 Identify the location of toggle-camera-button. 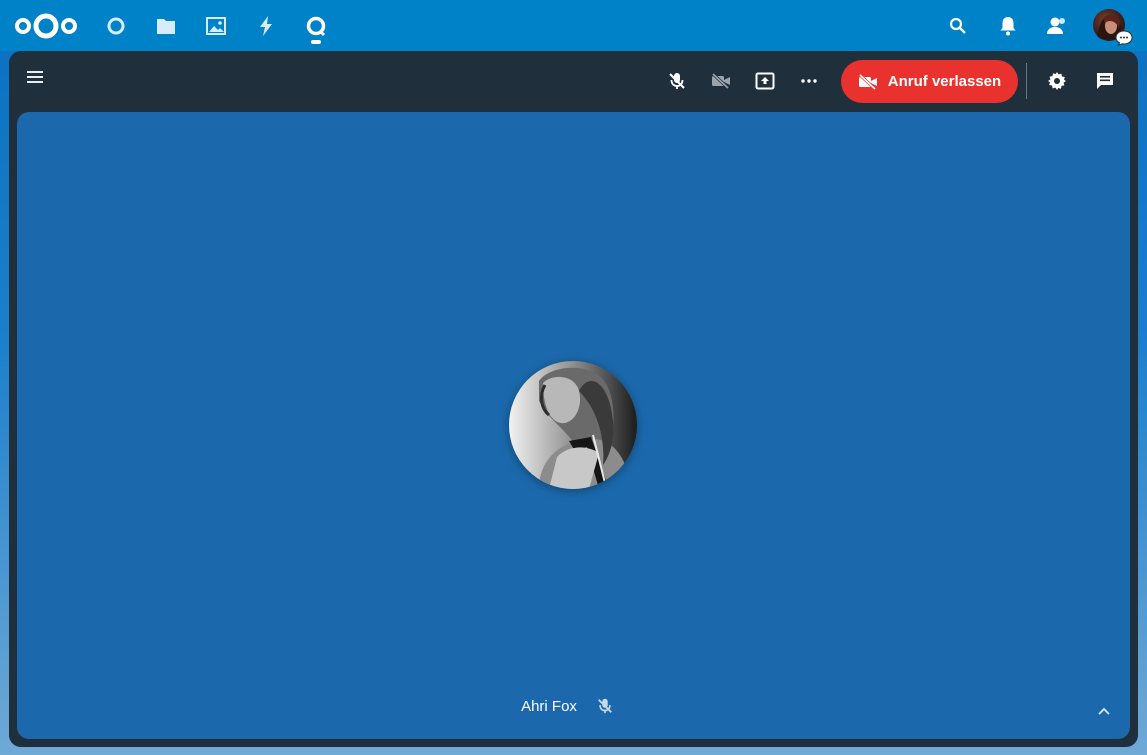
(721, 81).